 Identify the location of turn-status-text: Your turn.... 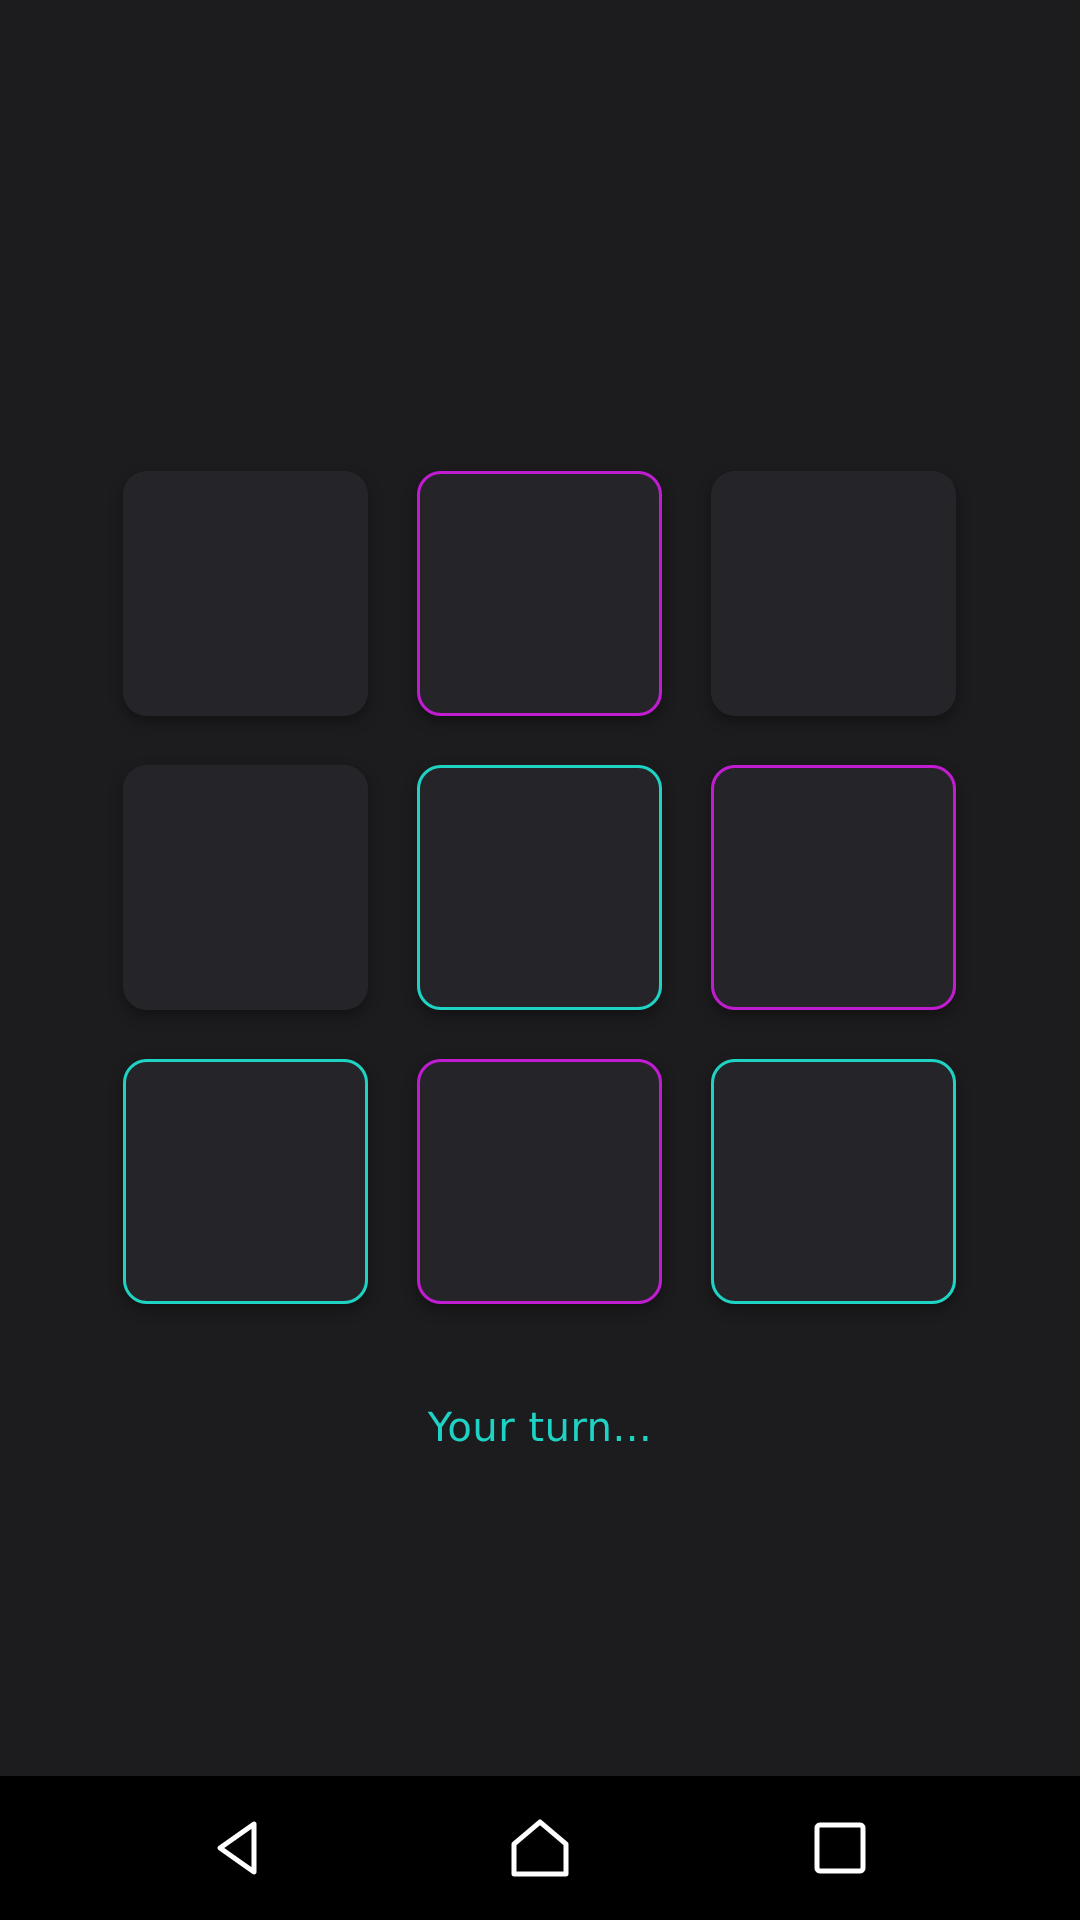
(540, 1428).